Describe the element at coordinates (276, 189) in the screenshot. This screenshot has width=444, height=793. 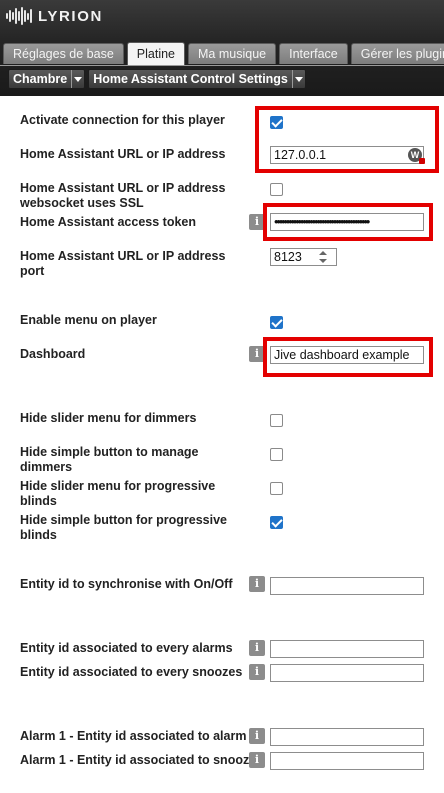
I see `ssl-checkbox` at that location.